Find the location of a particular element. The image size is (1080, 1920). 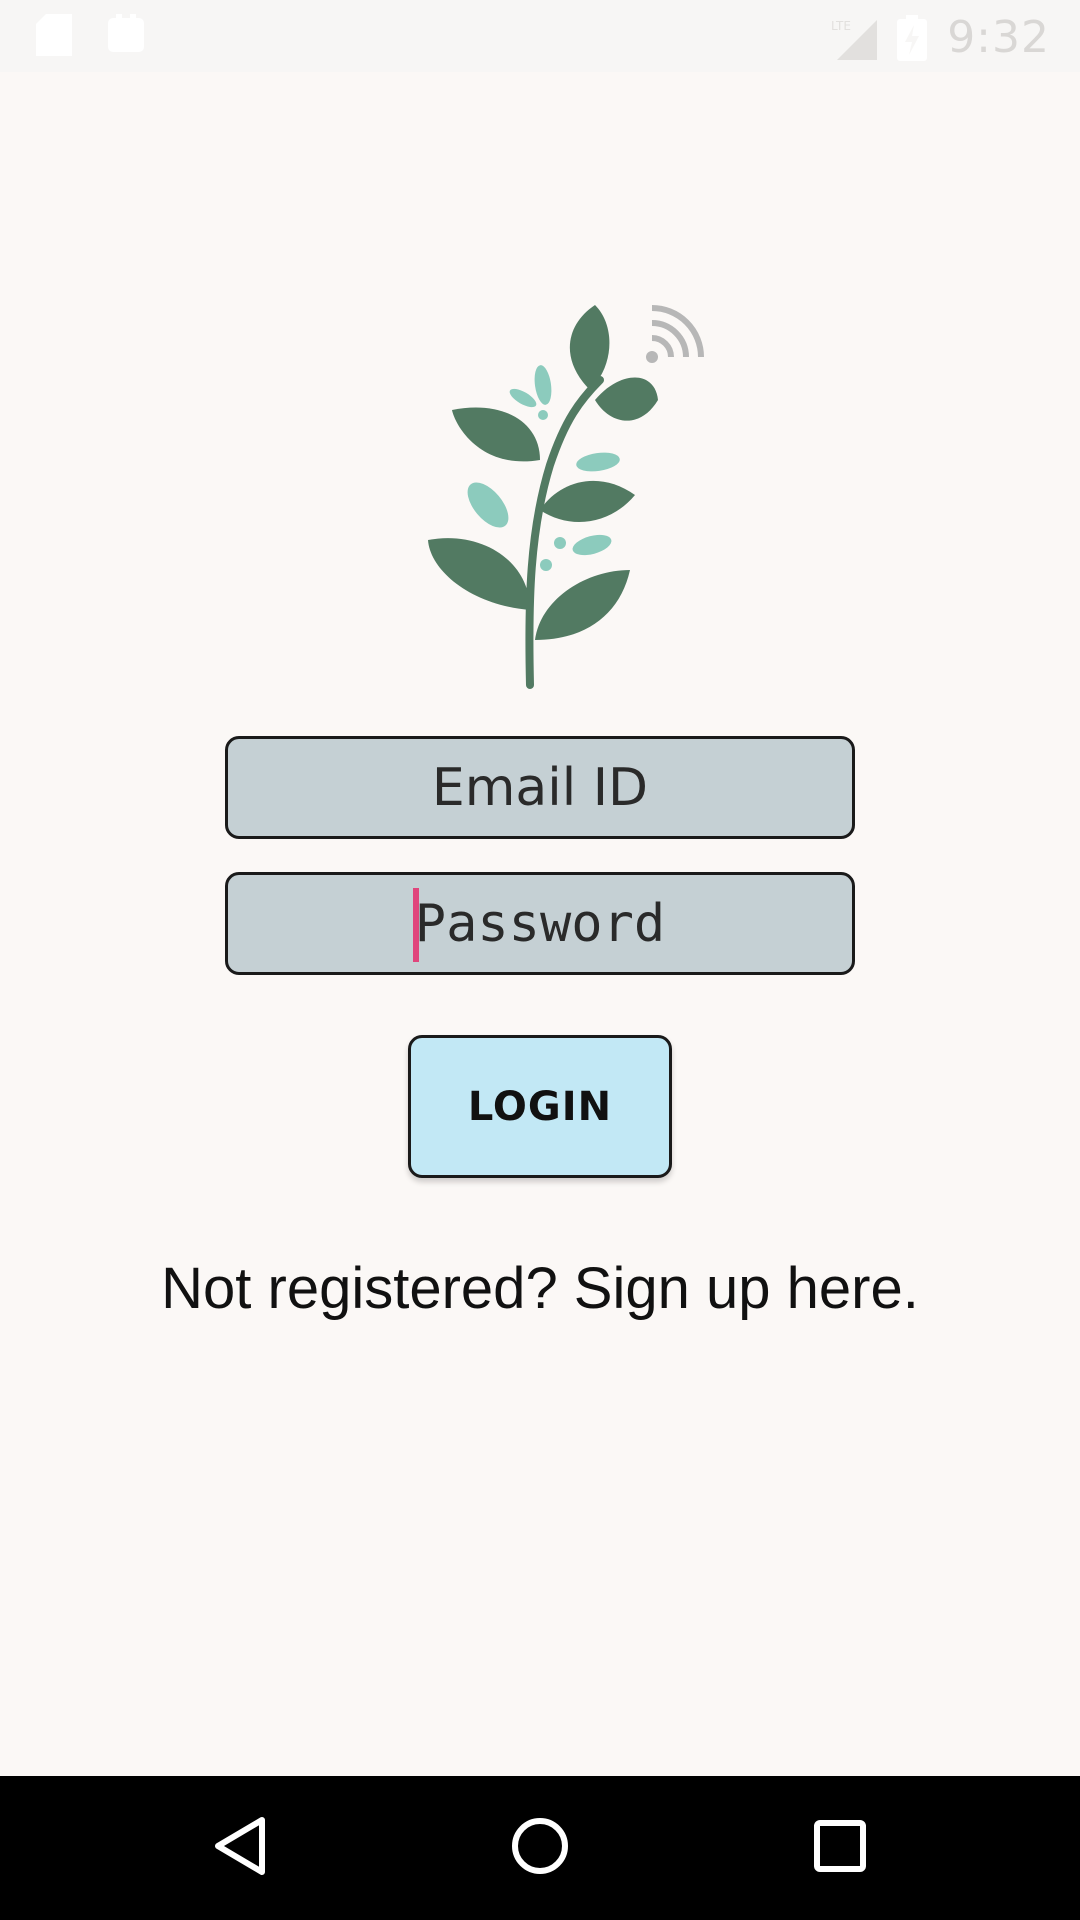

password-input is located at coordinates (540, 923).